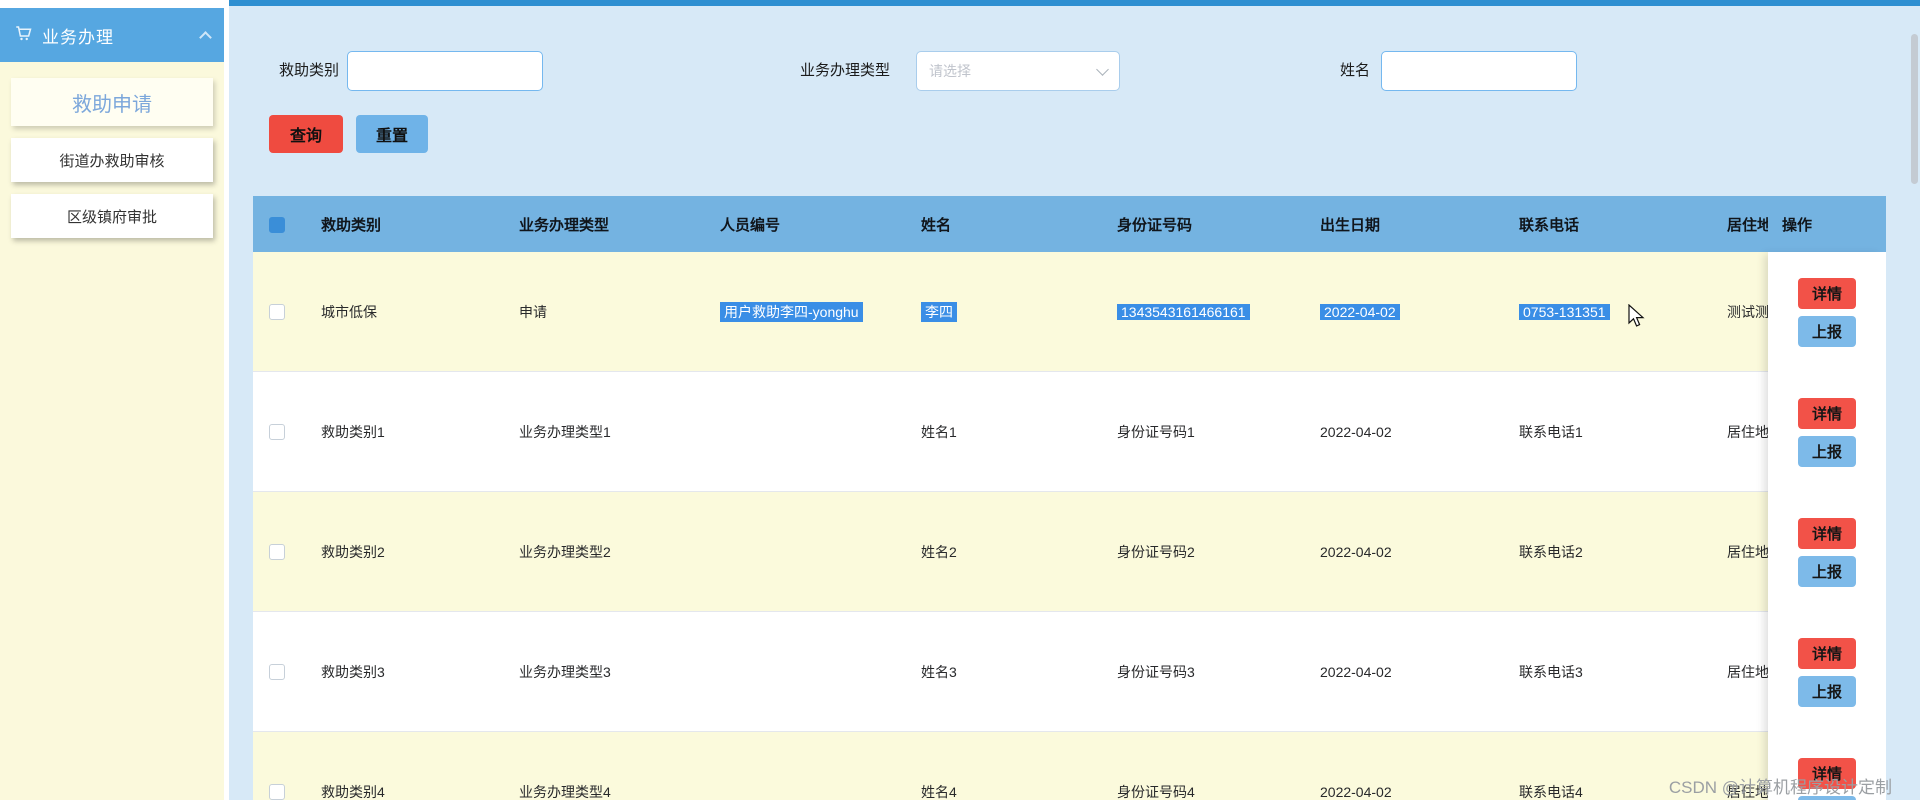 The width and height of the screenshot is (1920, 800). I want to click on sidebar-item-label: 街道办救助审核, so click(112, 161).